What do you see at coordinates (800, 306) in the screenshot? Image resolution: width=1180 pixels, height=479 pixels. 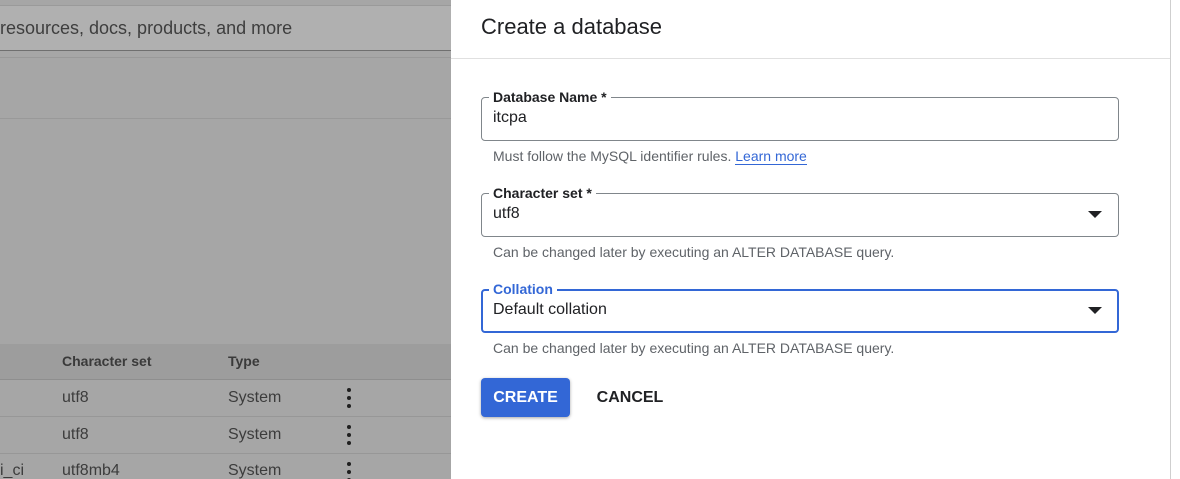 I see `collation-select: Collation Default collation` at bounding box center [800, 306].